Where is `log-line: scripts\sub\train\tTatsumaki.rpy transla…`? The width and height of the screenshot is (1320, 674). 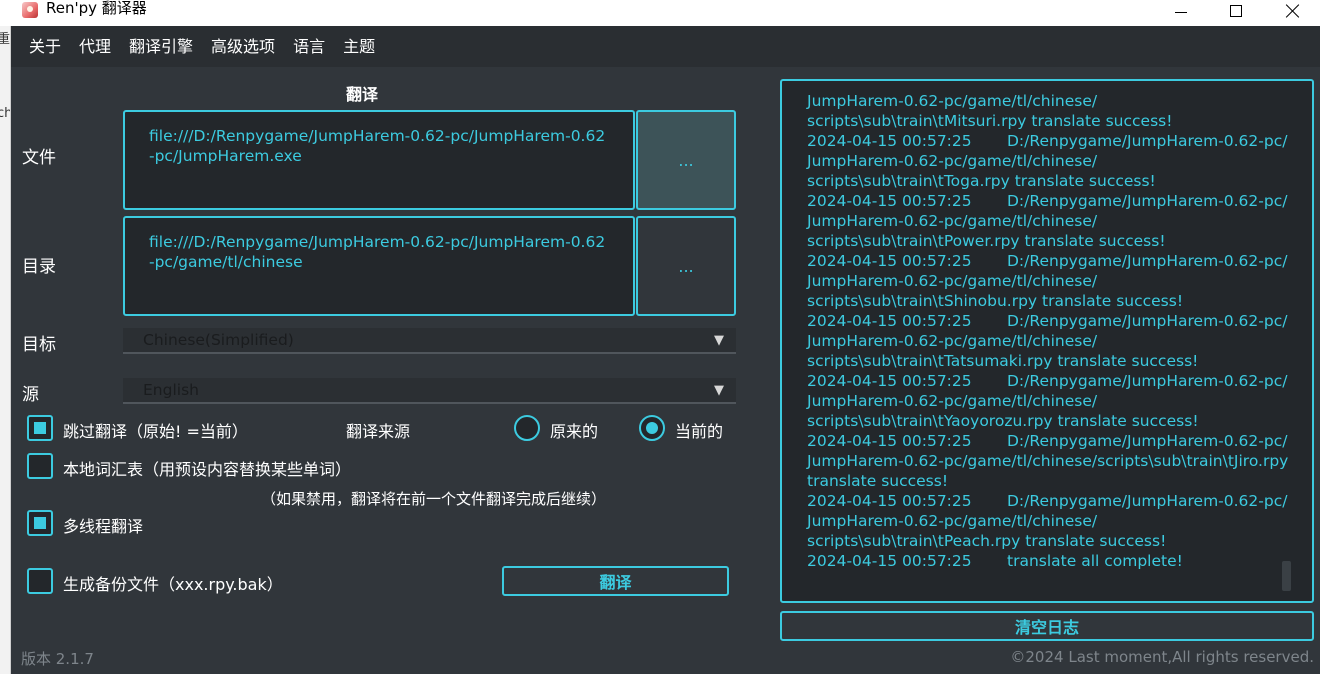
log-line: scripts\sub\train\tTatsumaki.rpy transla… is located at coordinates (1044, 361).